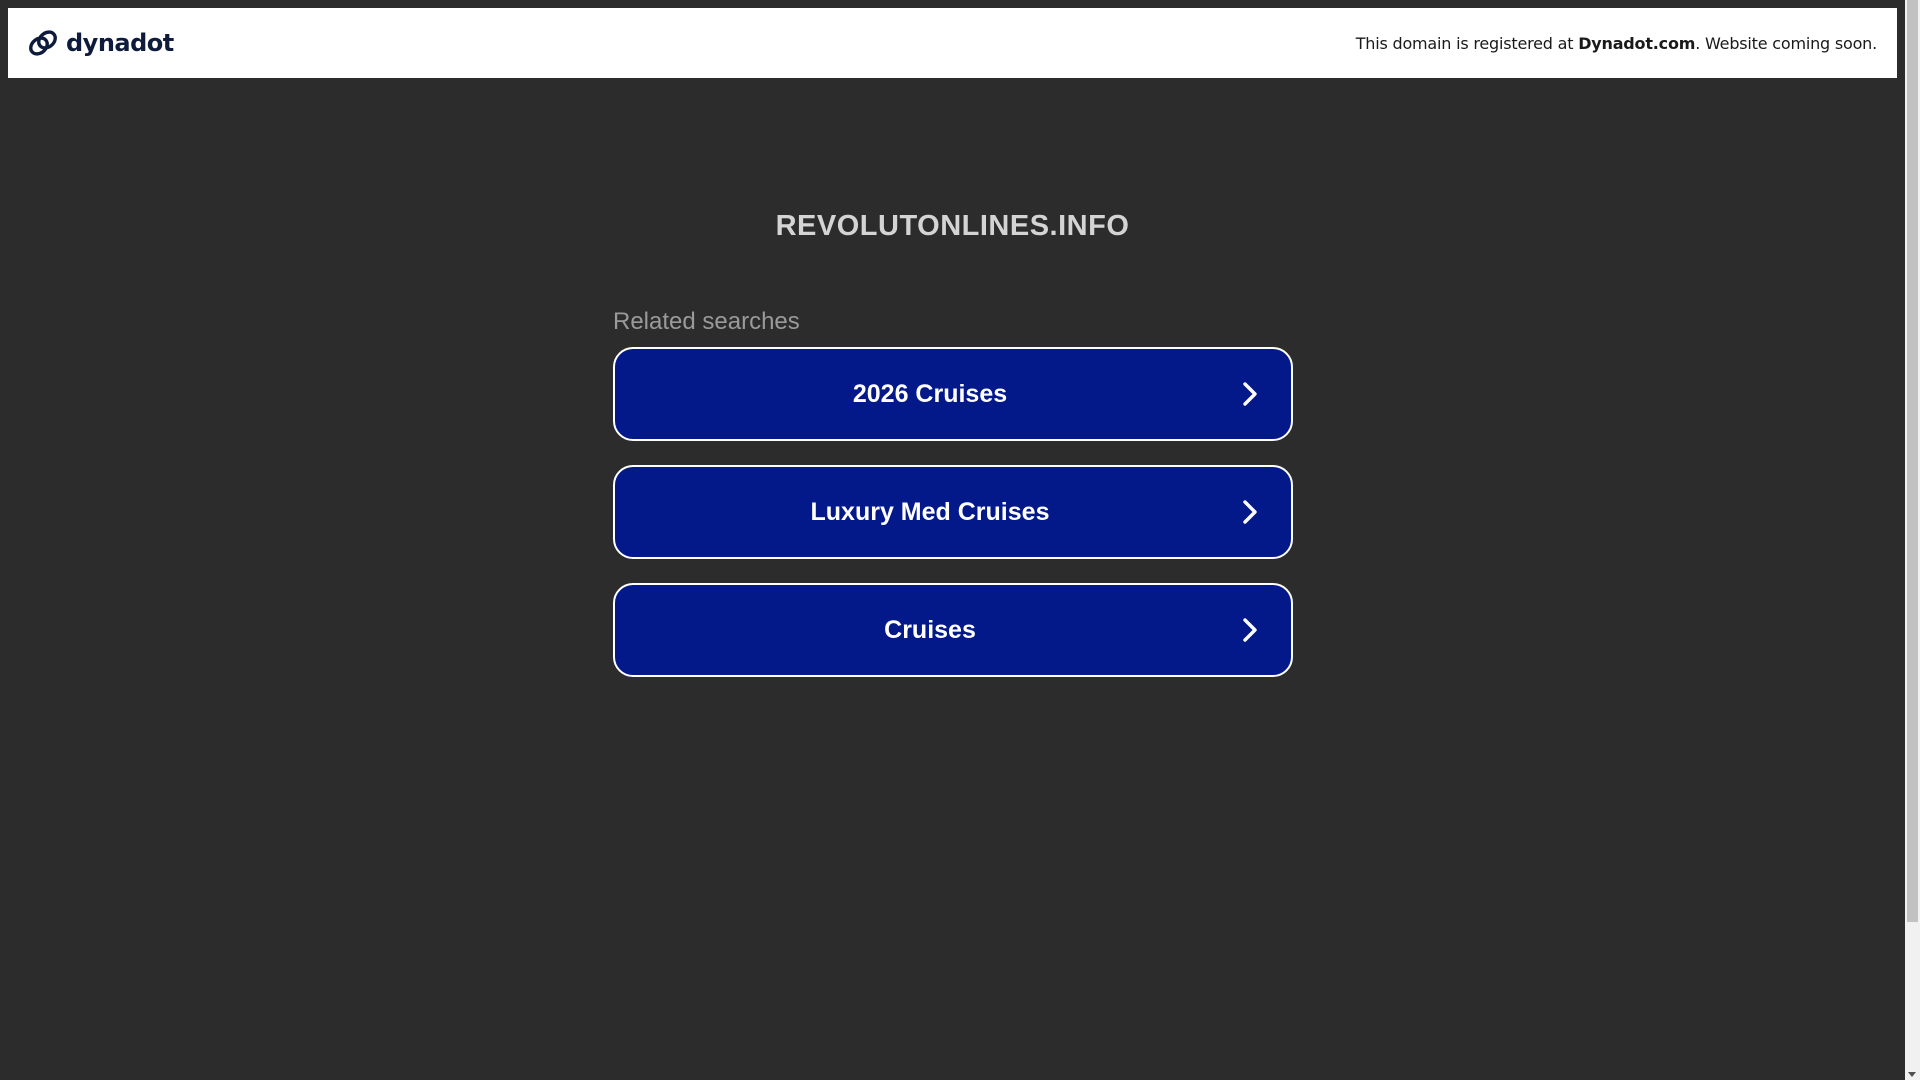 The image size is (1920, 1080). I want to click on registrar-link: Dynadot.com, so click(1636, 43).